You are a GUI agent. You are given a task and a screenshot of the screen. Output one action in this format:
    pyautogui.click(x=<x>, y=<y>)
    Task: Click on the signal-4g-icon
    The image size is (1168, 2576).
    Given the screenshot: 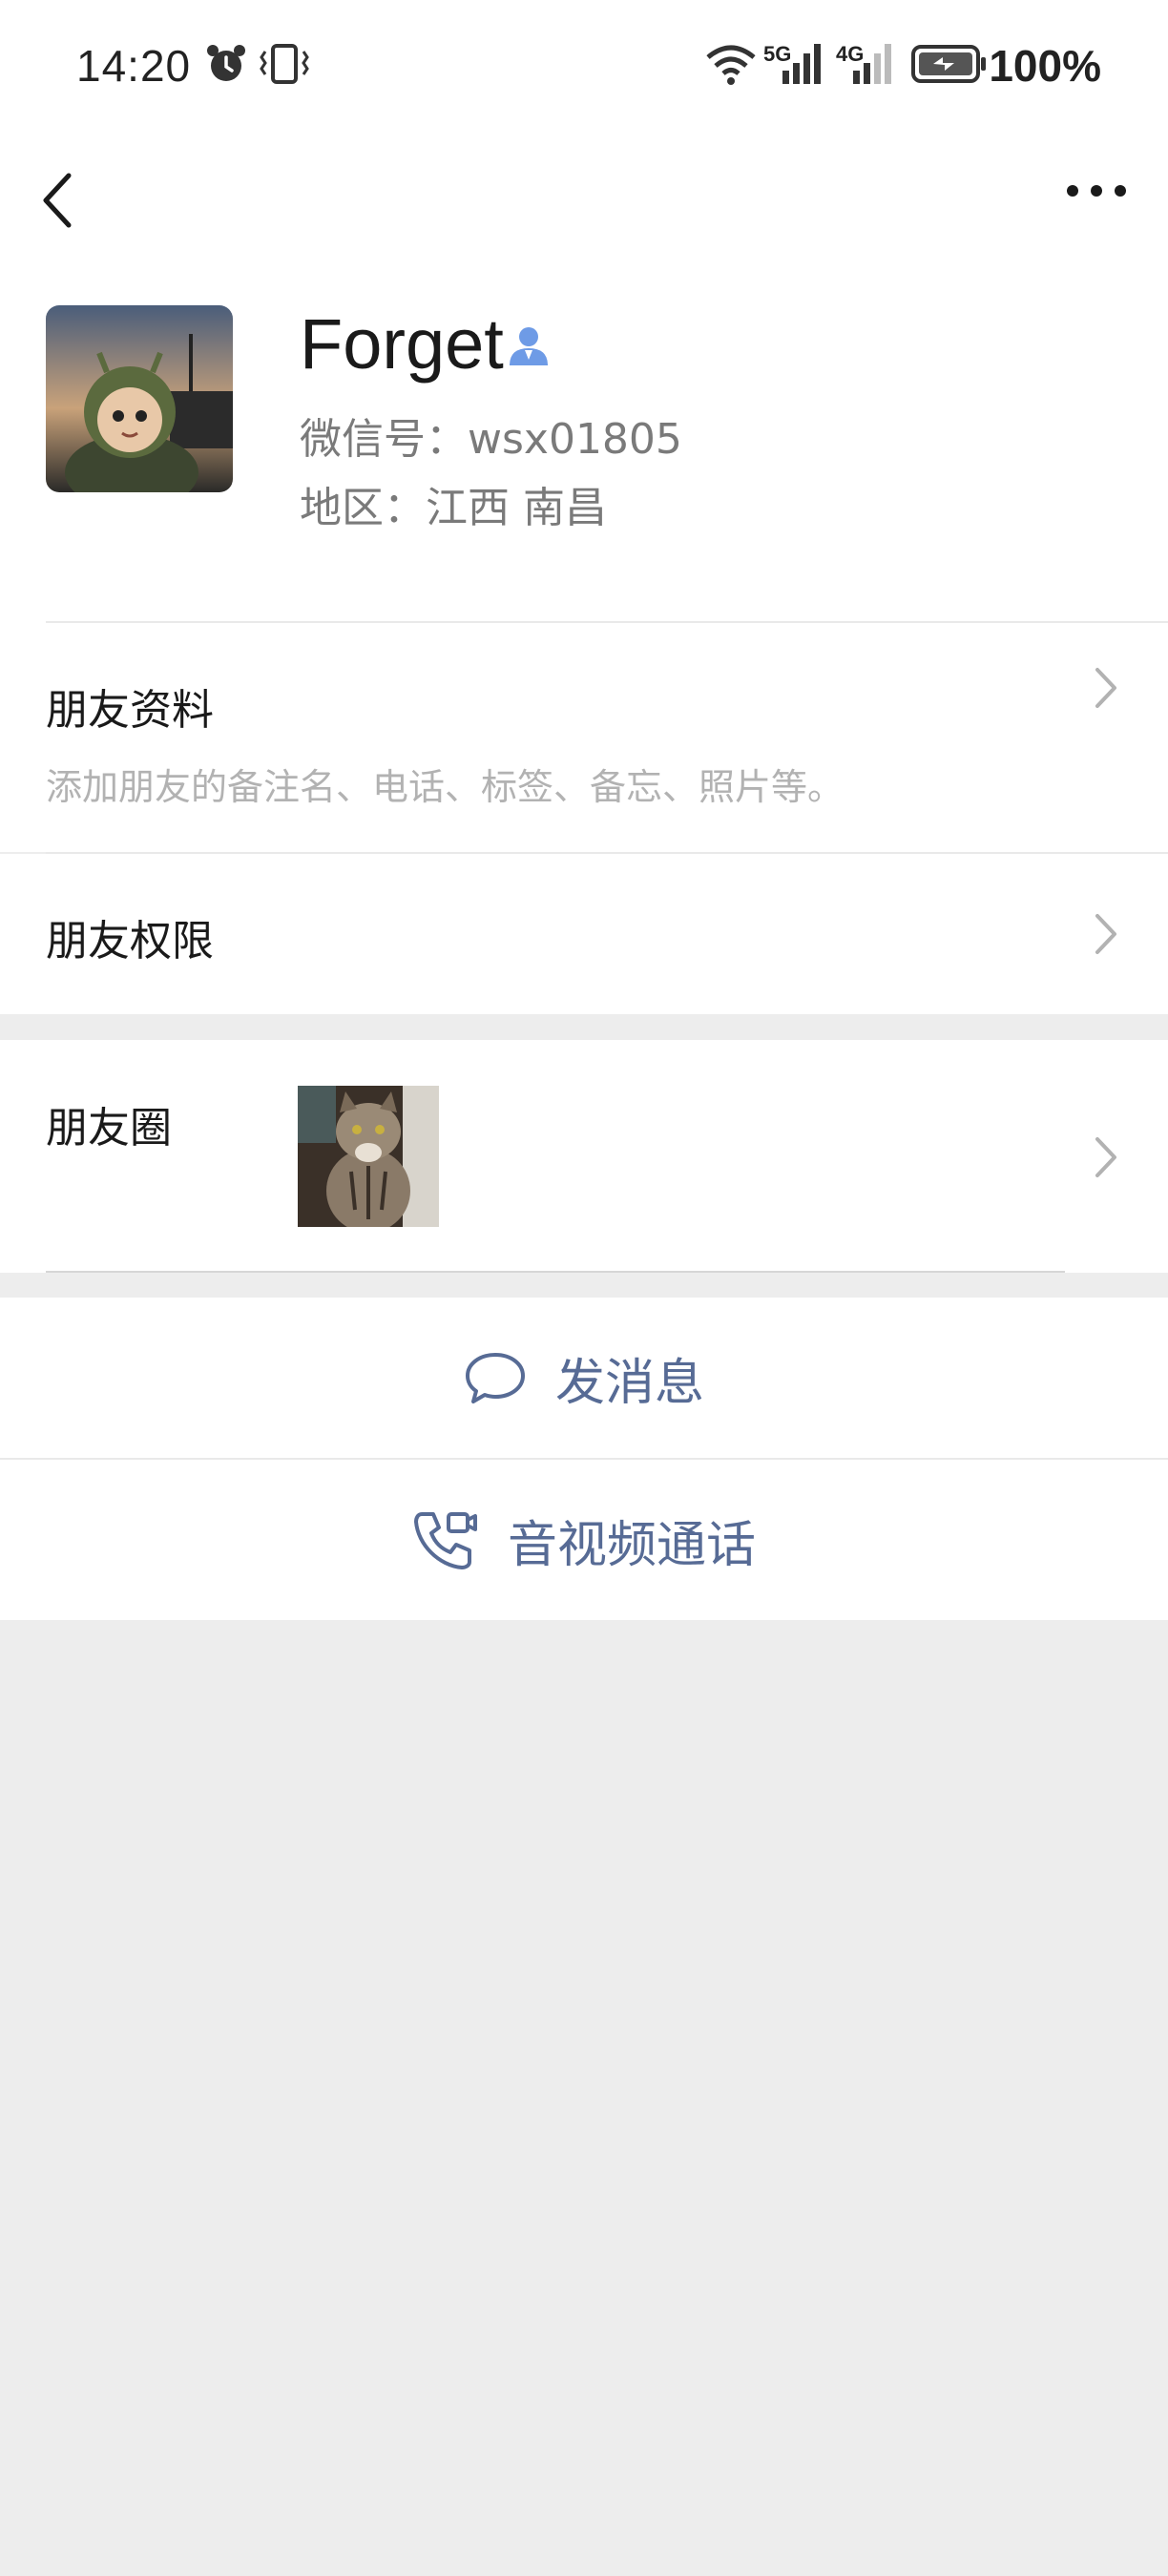 What is the action you would take?
    pyautogui.click(x=874, y=66)
    